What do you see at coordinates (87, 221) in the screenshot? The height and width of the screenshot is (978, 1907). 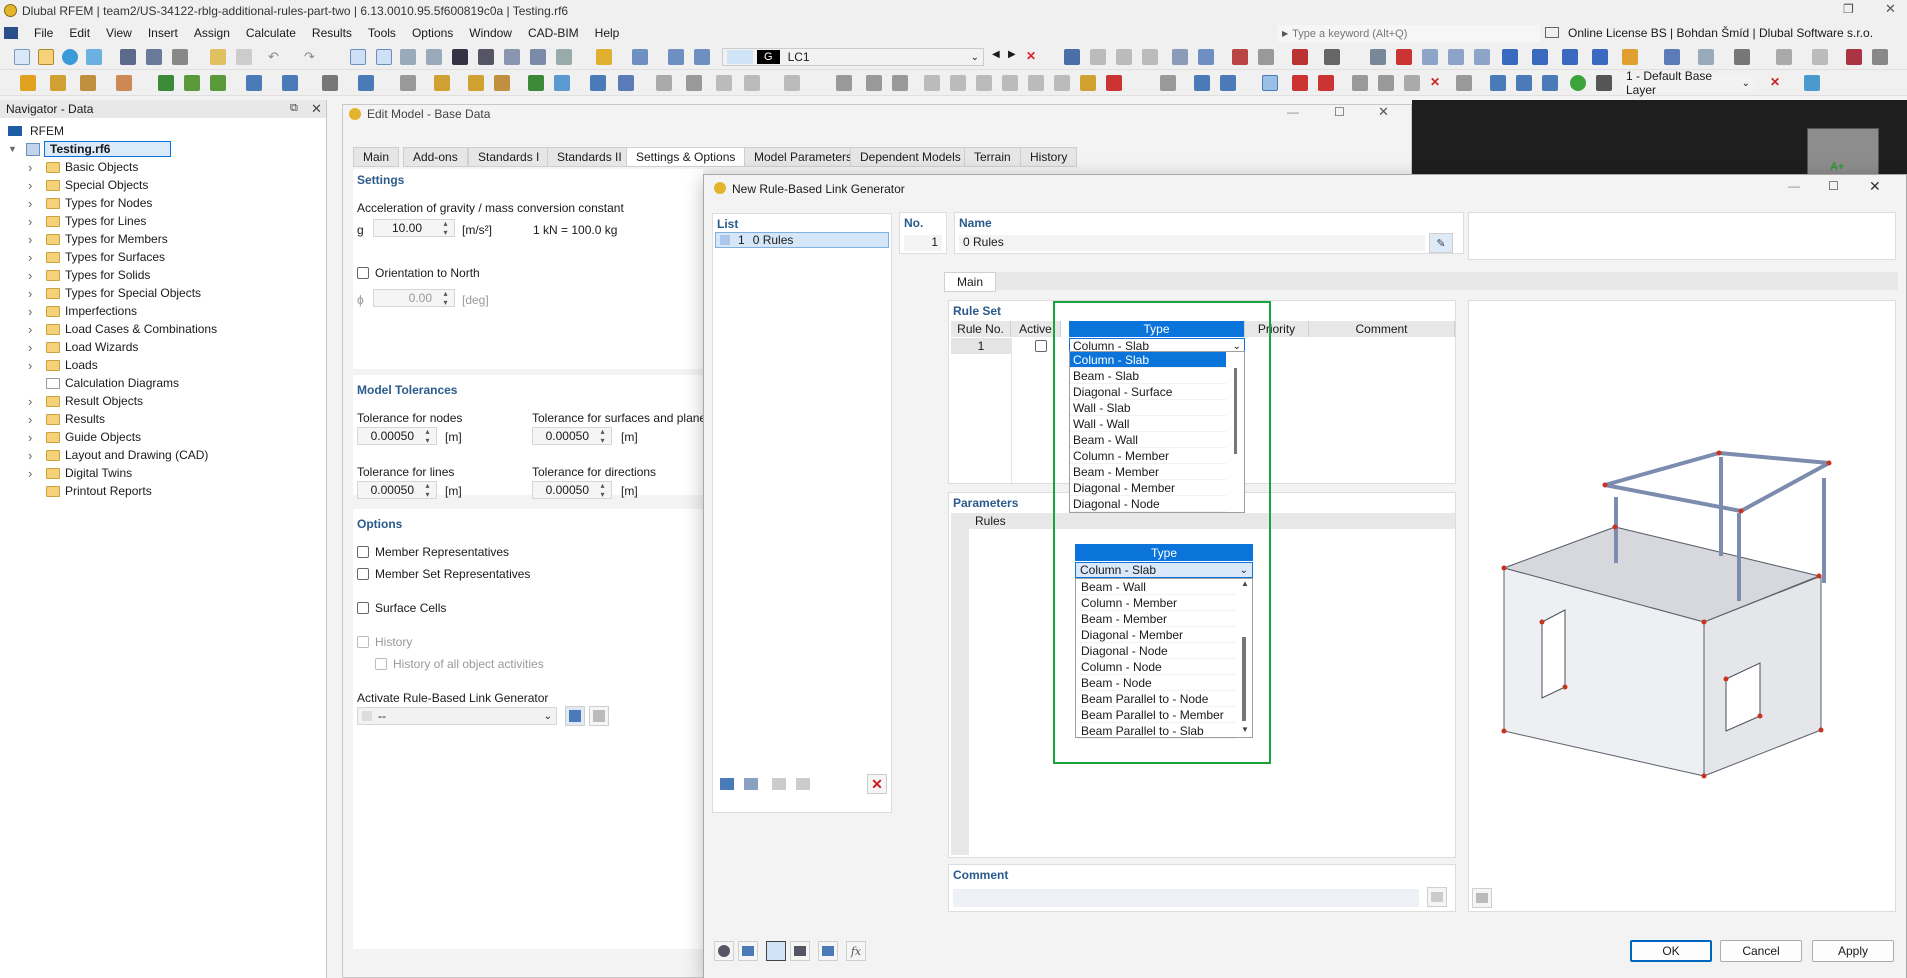 I see `nav-item-3: › Types for Lines` at bounding box center [87, 221].